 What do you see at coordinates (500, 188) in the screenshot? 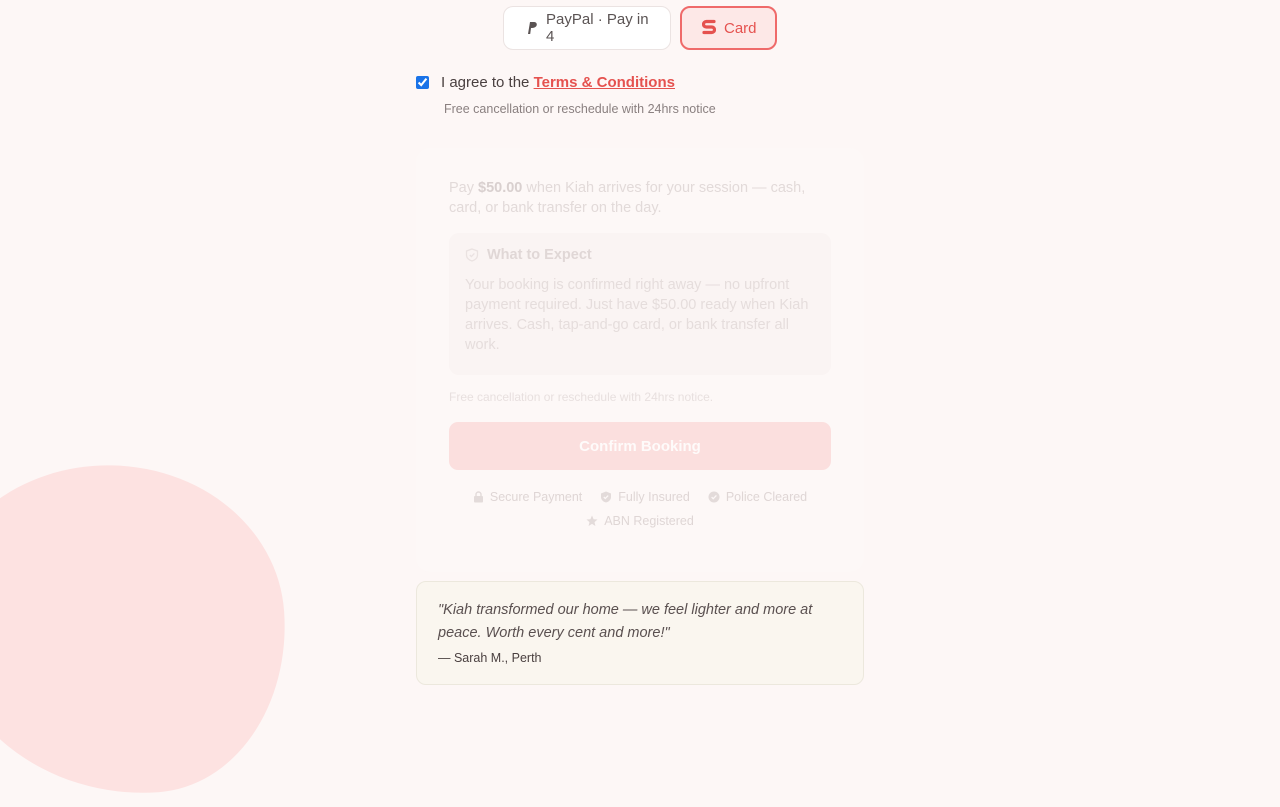
I see `pay-amount: $50.00` at bounding box center [500, 188].